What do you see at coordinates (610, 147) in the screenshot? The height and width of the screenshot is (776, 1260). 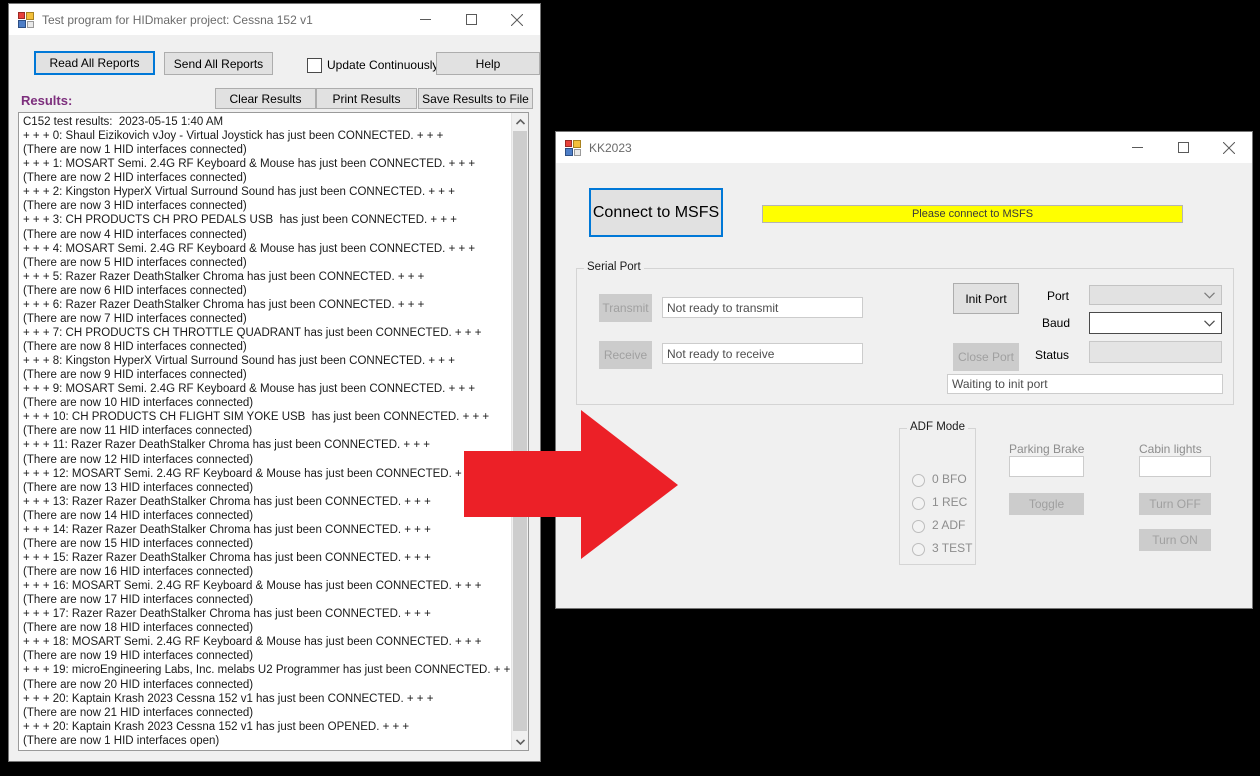 I see `window-title: KK2023` at bounding box center [610, 147].